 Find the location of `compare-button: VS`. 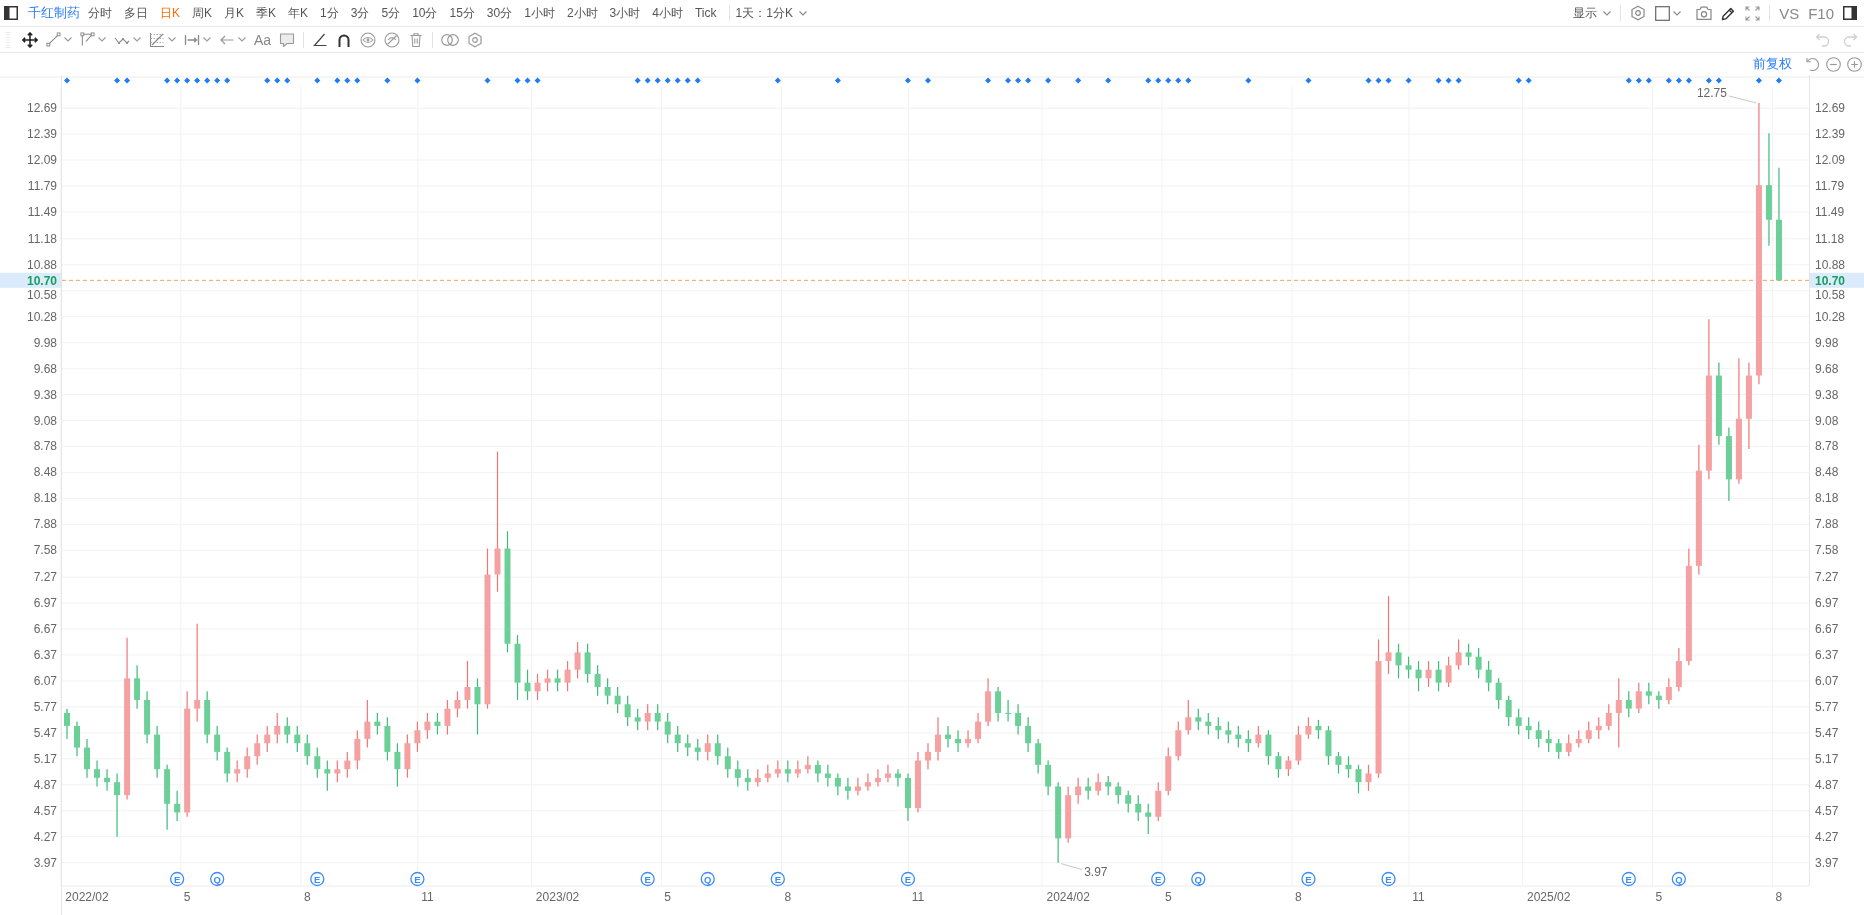

compare-button: VS is located at coordinates (1789, 13).